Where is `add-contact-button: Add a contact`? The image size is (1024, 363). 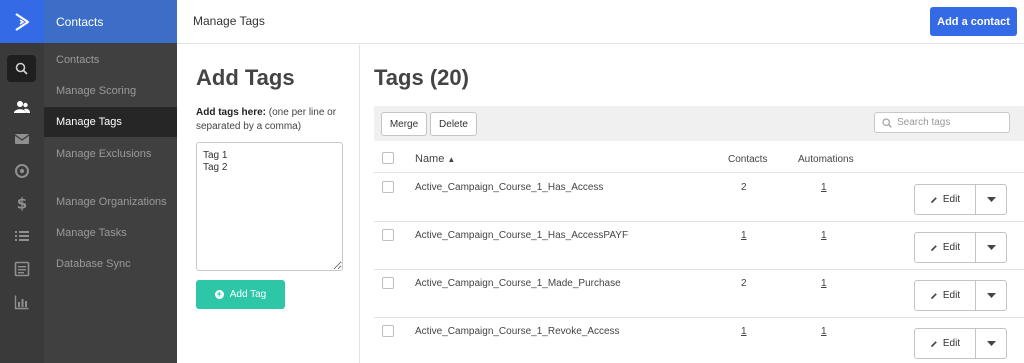
add-contact-button: Add a contact is located at coordinates (973, 21).